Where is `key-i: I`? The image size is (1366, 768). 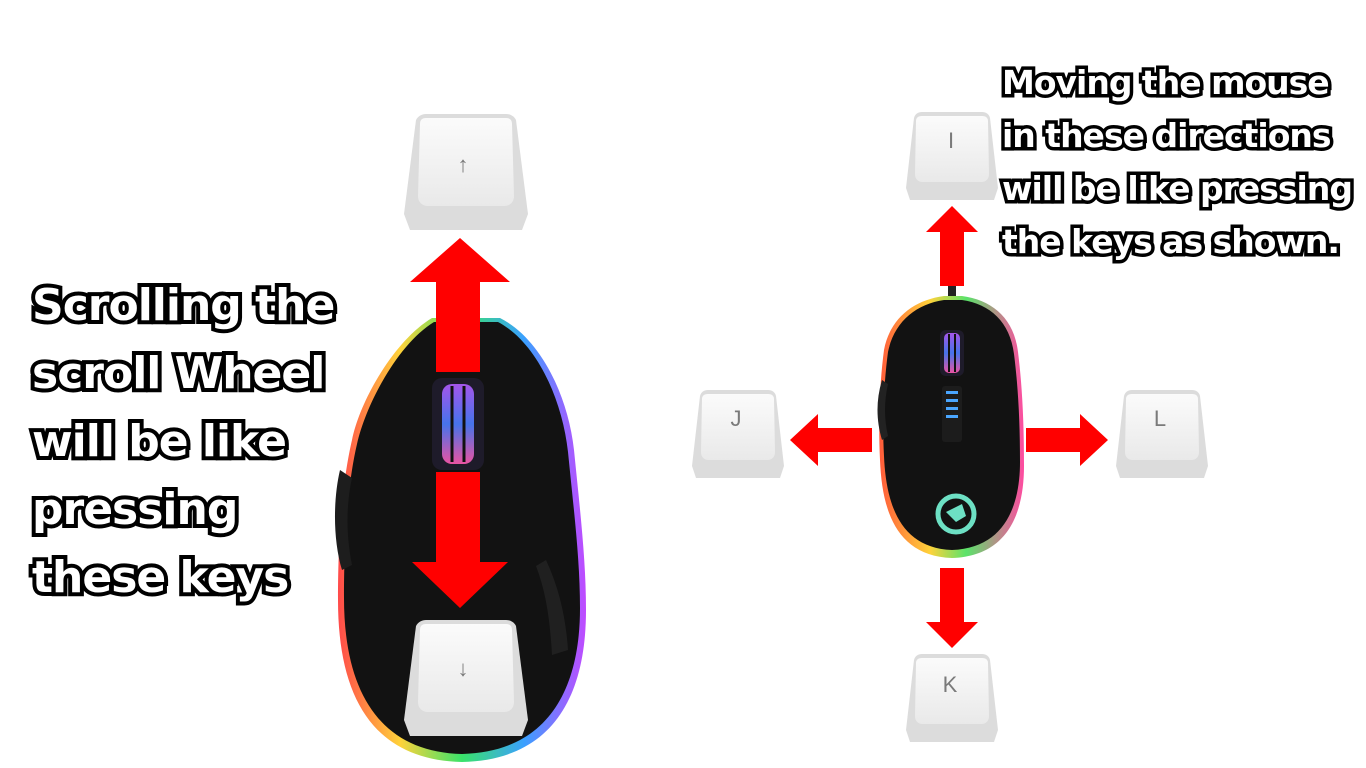
key-i: I is located at coordinates (952, 158).